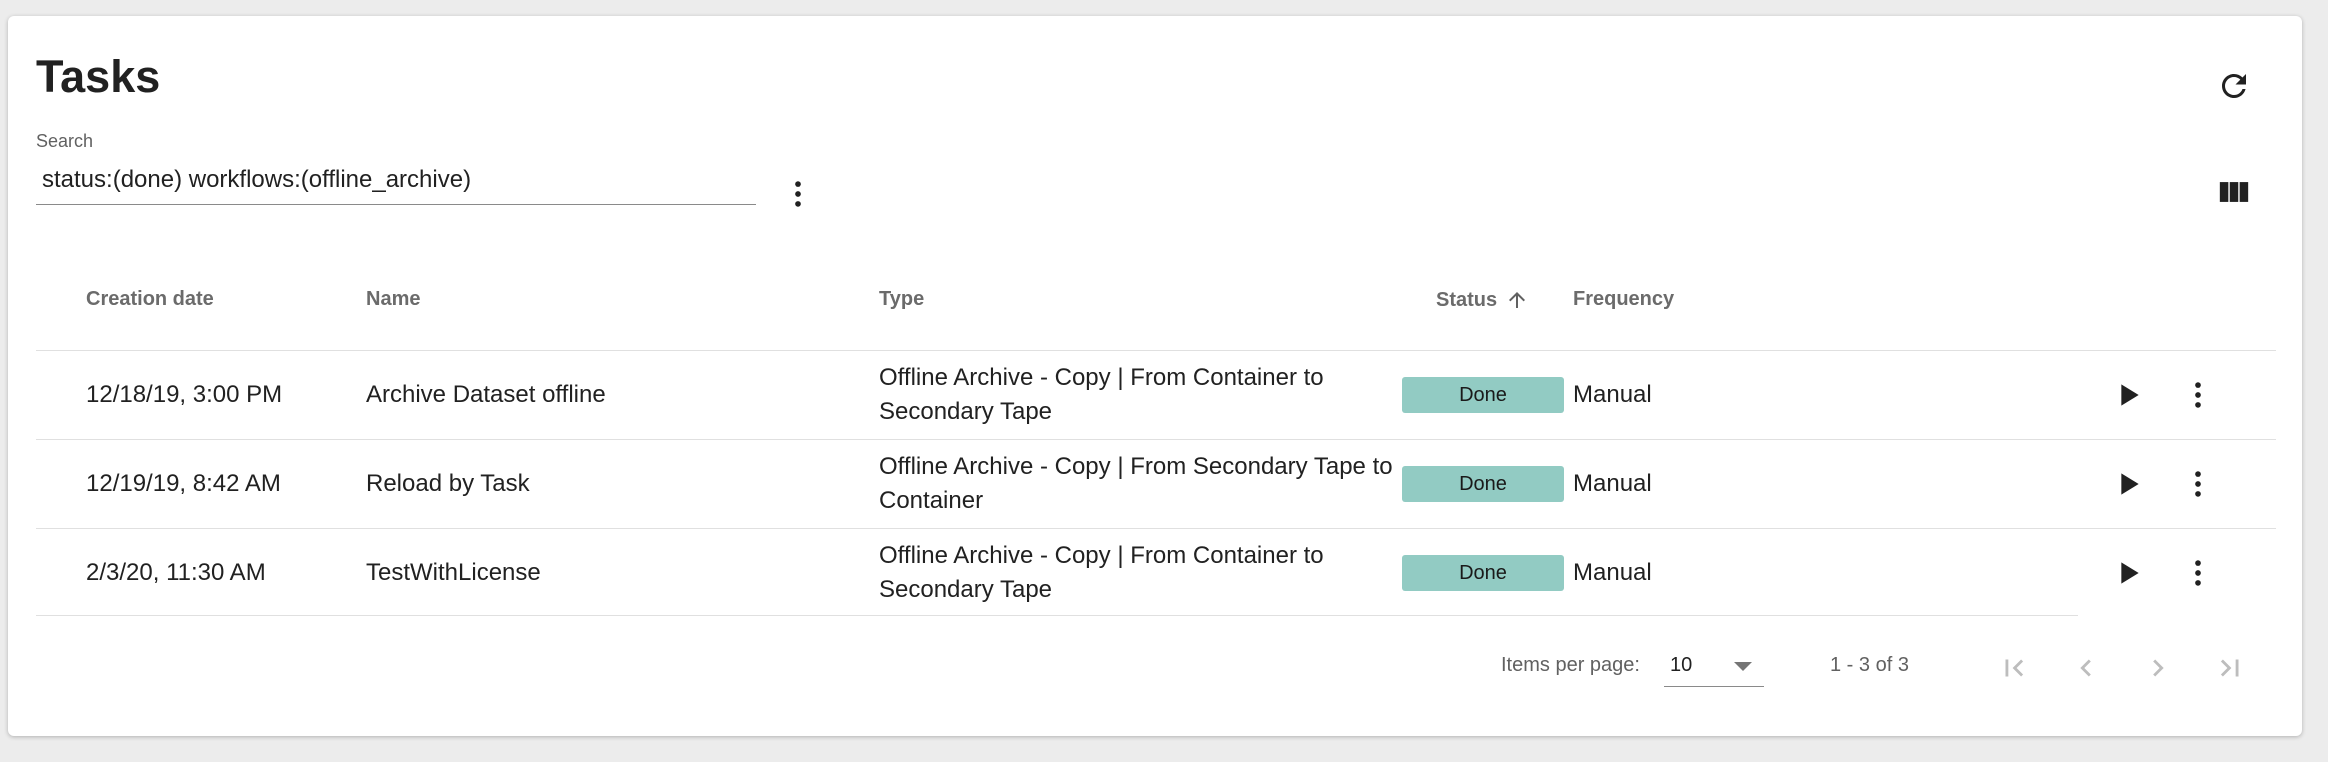  I want to click on column-header-frequency: Frequency, so click(1623, 299).